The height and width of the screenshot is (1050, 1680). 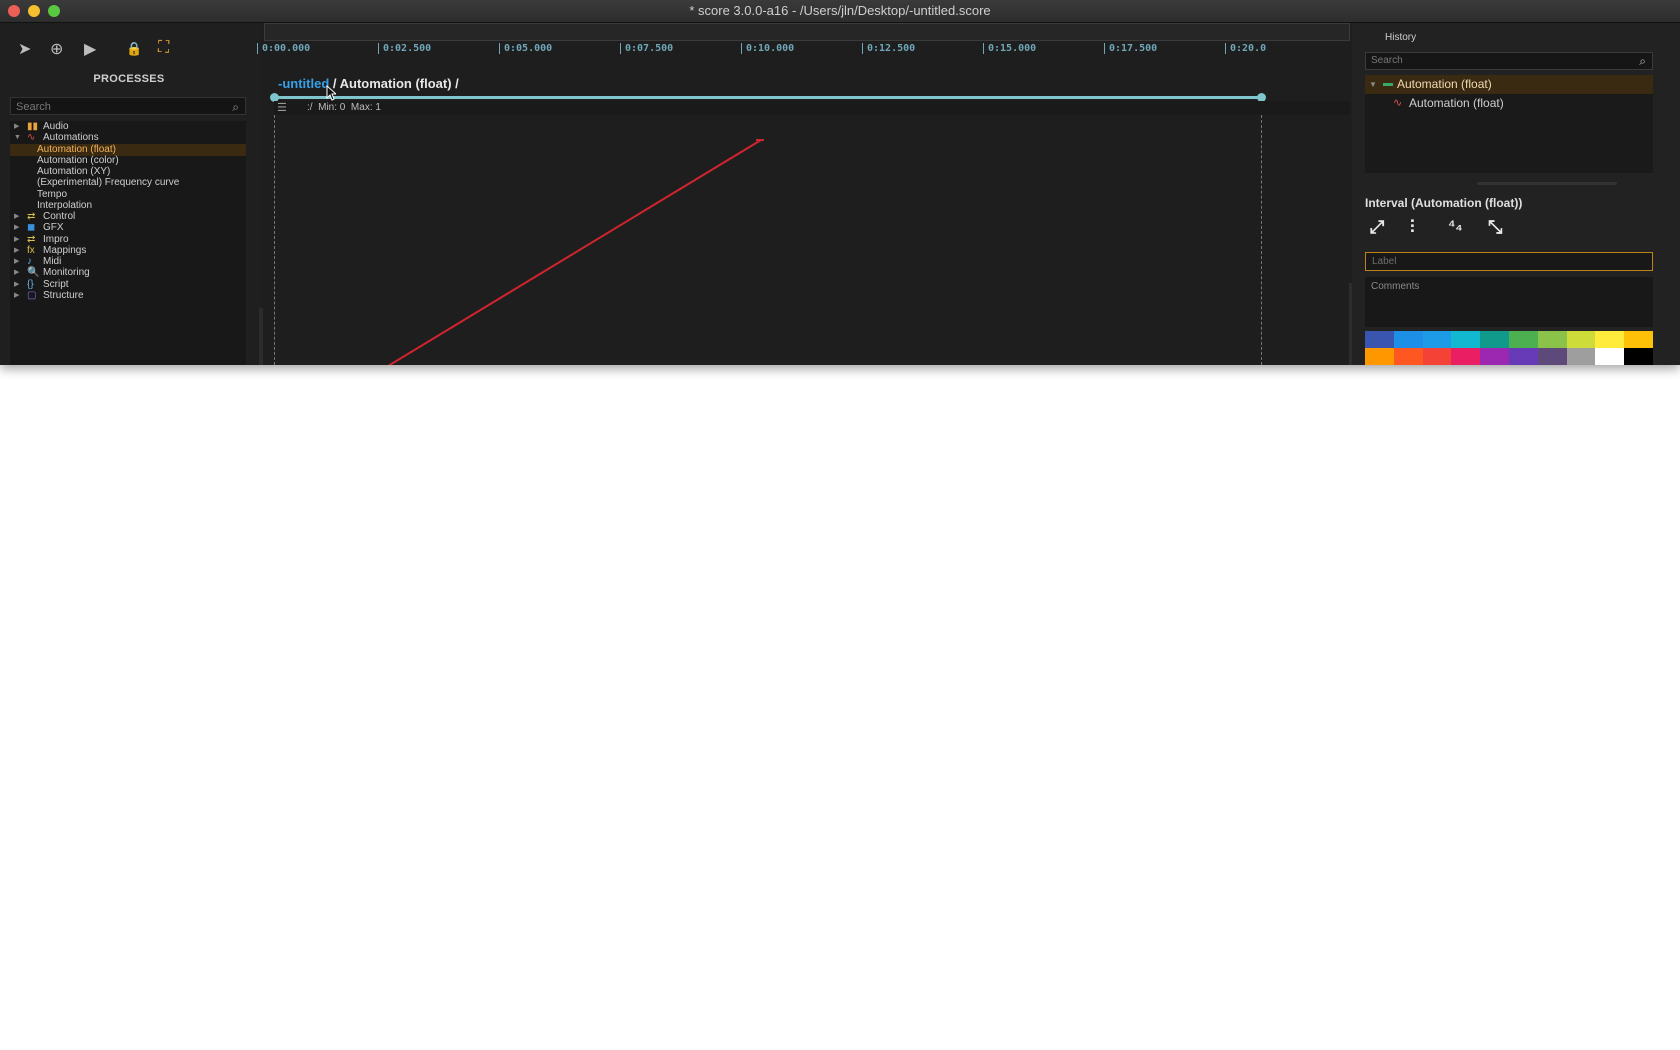 I want to click on process-item: (Experimental) Frequency curve, so click(x=128, y=183).